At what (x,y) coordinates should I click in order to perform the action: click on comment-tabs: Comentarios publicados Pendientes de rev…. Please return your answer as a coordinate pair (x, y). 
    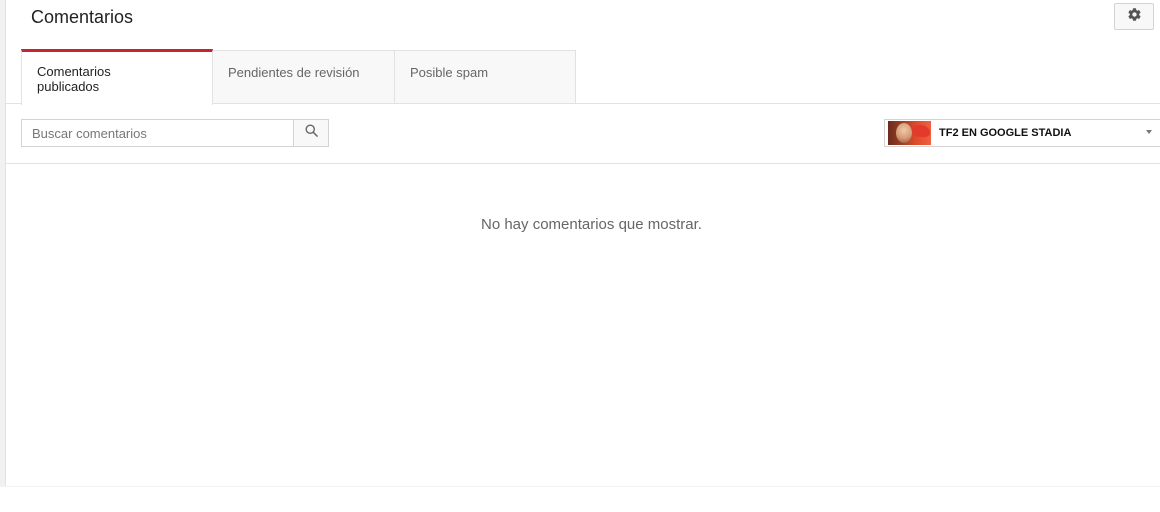
    Looking at the image, I should click on (298, 77).